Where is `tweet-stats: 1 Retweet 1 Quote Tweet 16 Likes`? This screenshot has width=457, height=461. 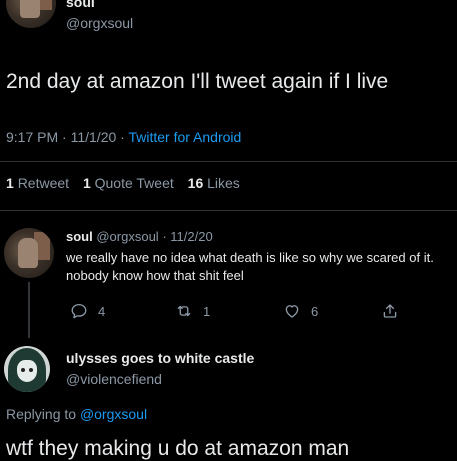
tweet-stats: 1 Retweet 1 Quote Tweet 16 Likes is located at coordinates (123, 183).